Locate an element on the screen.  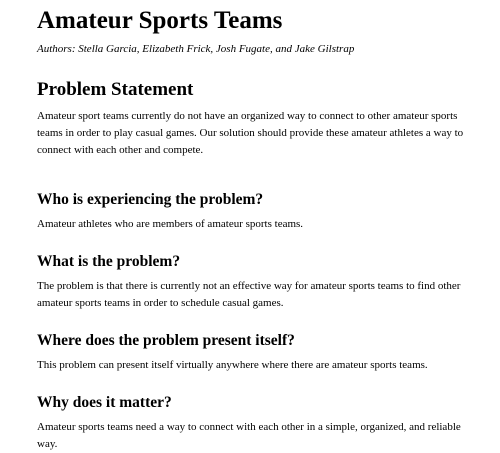
section-where-heading: Where does the problem present itself? is located at coordinates (166, 340).